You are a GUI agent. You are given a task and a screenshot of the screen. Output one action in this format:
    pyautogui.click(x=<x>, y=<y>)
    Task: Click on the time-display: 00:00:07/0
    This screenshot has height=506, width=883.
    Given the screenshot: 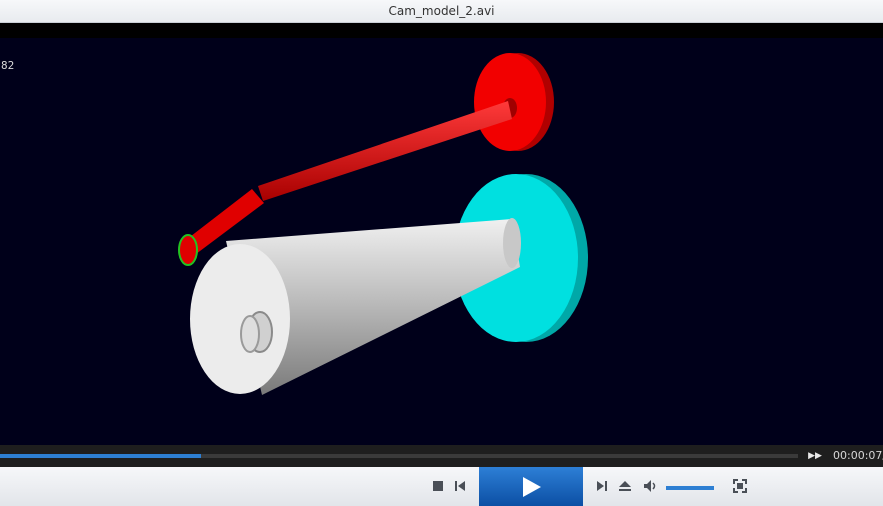 What is the action you would take?
    pyautogui.click(x=858, y=455)
    